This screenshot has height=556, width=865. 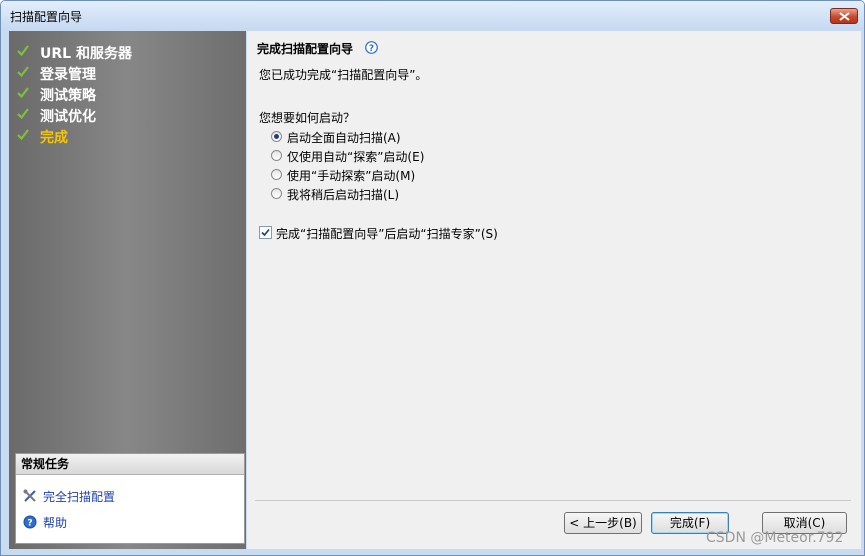 What do you see at coordinates (55, 522) in the screenshot?
I see `task-link-label: 帮助` at bounding box center [55, 522].